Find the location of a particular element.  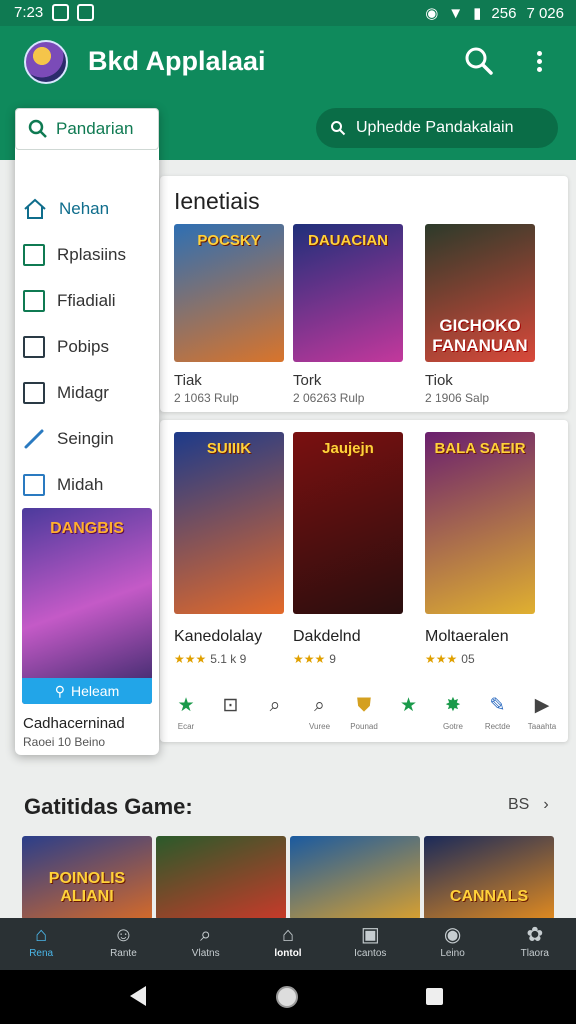

drawer-item-3: Ffiadiali is located at coordinates (74, 301).